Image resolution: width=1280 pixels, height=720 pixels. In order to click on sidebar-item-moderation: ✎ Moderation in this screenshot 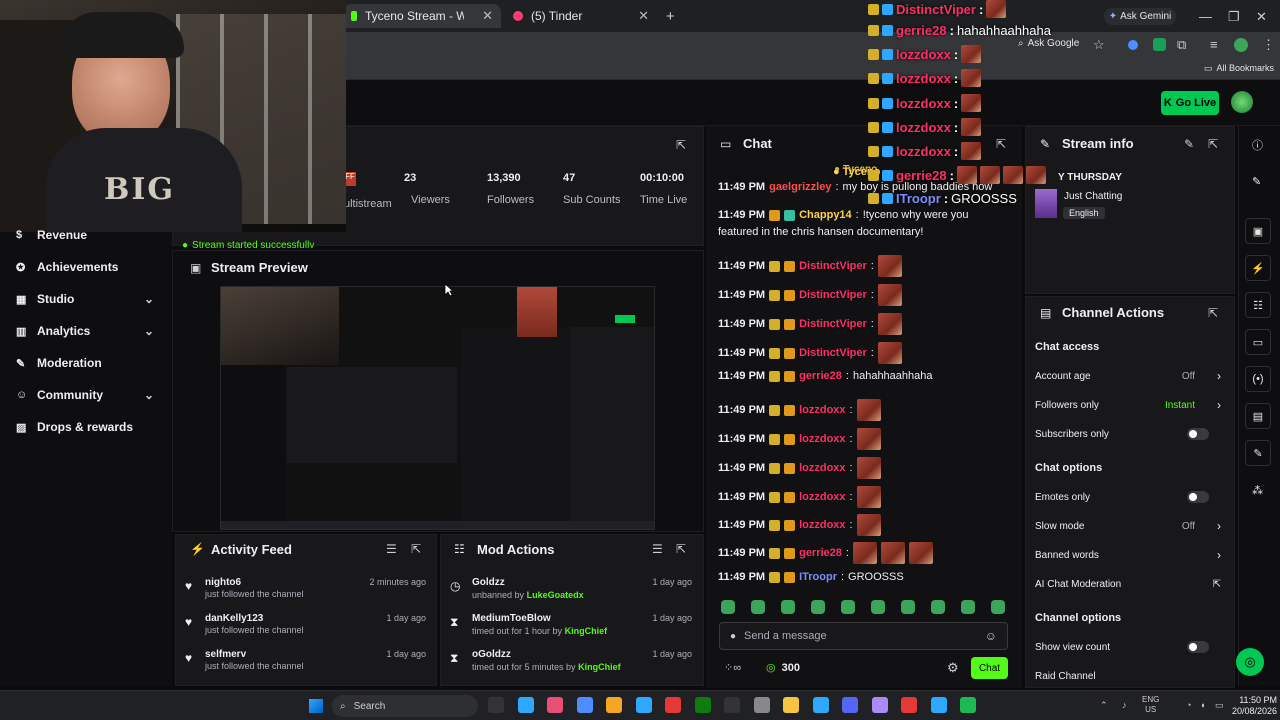, I will do `click(86, 363)`.